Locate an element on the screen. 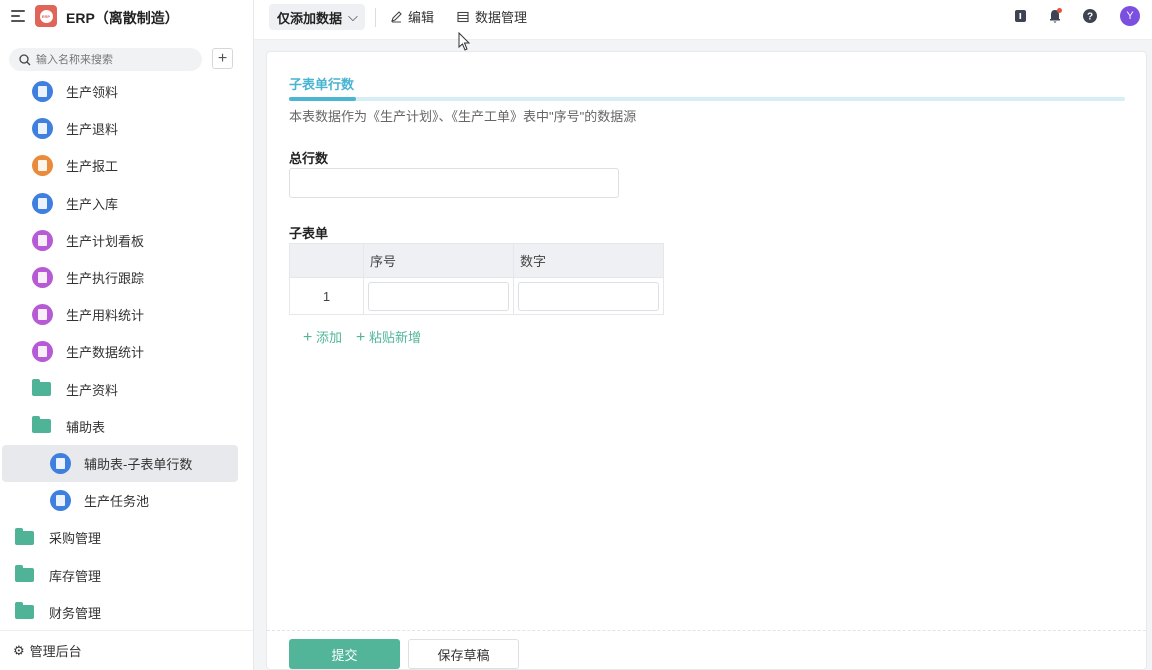 The width and height of the screenshot is (1152, 670). sidebar-item: 生产数据统计 is located at coordinates (126, 351).